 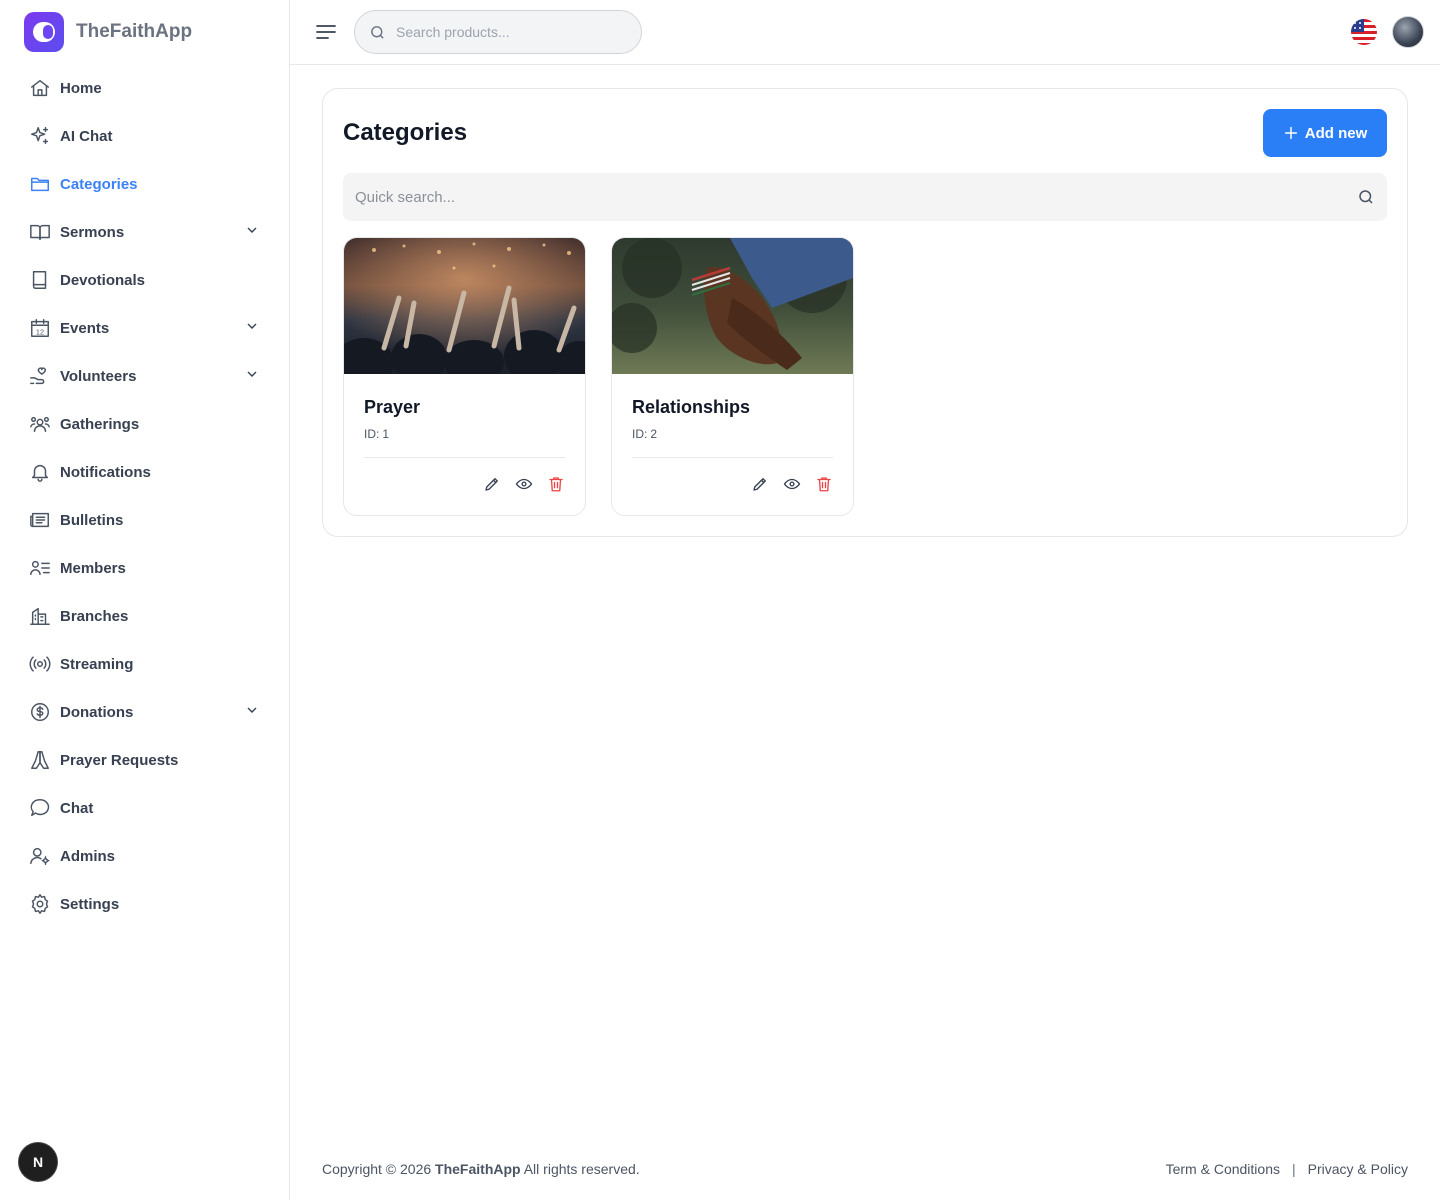 I want to click on dev-tools-badge: N, so click(x=38, y=1162).